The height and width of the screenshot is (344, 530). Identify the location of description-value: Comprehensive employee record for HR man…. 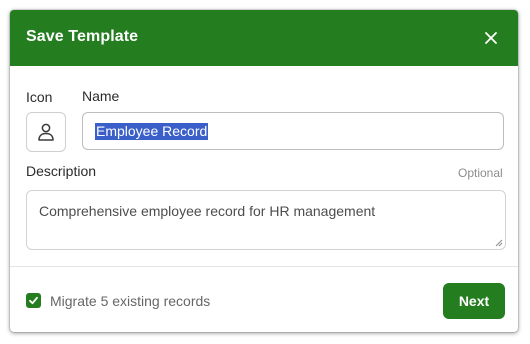
(207, 211).